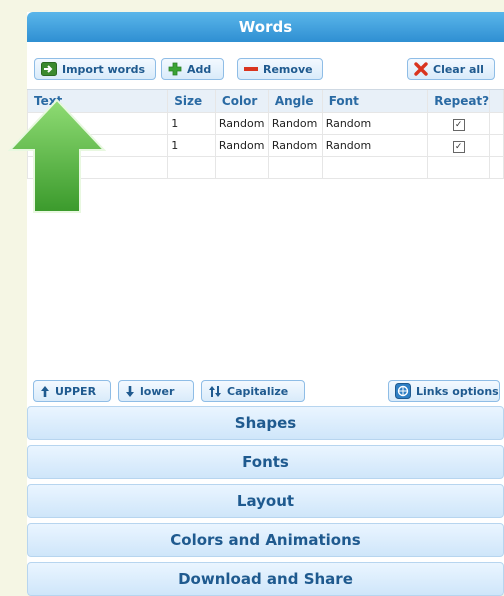 The image size is (504, 596). I want to click on green-up-arrow-icon, so click(57, 159).